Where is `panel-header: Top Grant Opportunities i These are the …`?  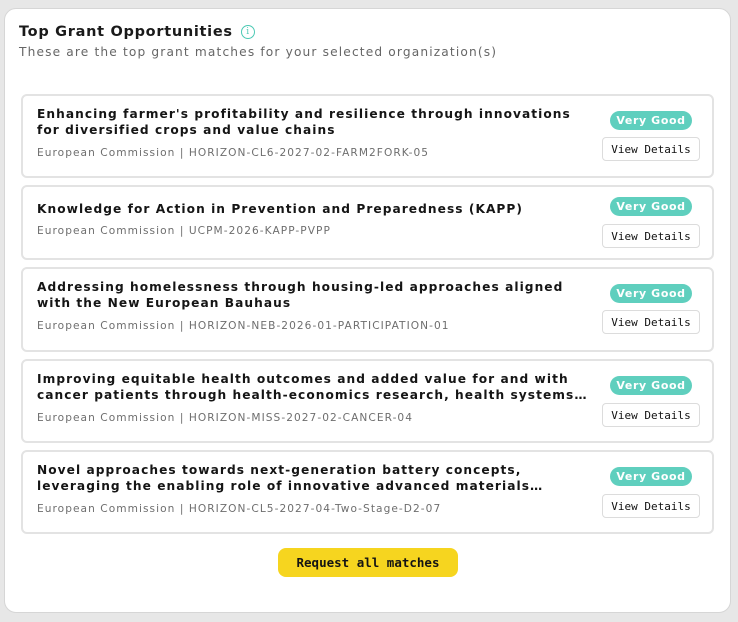 panel-header: Top Grant Opportunities i These are the … is located at coordinates (367, 41).